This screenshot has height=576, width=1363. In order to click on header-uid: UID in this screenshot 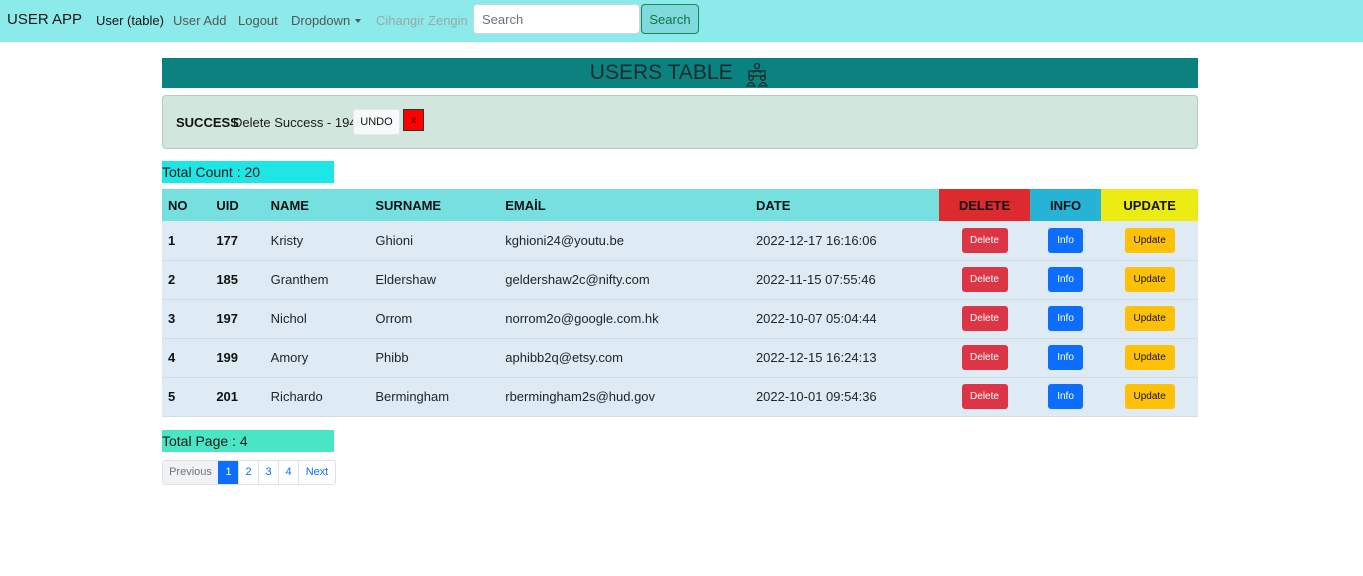, I will do `click(237, 205)`.